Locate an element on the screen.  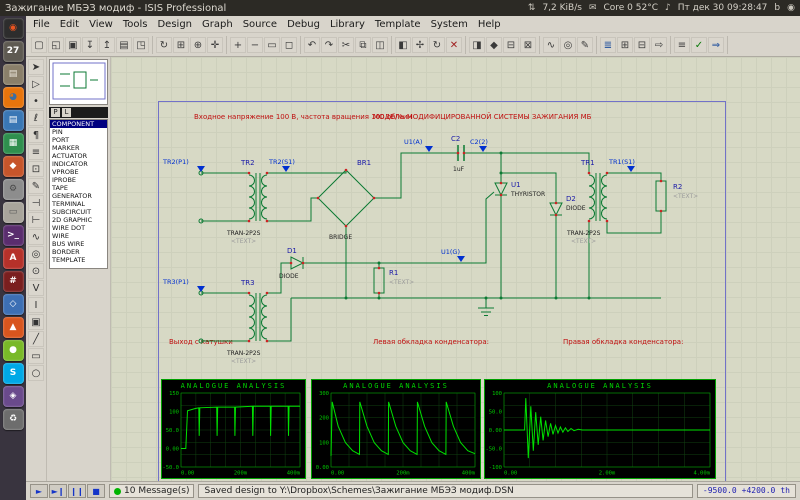
selector-item-actuator: ACTUATOR is located at coordinates (78, 156).